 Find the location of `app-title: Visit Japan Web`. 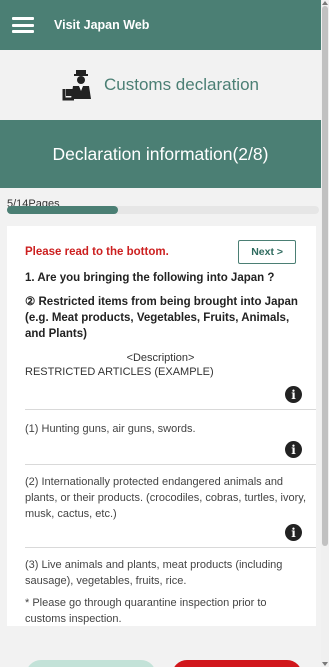

app-title: Visit Japan Web is located at coordinates (102, 25).